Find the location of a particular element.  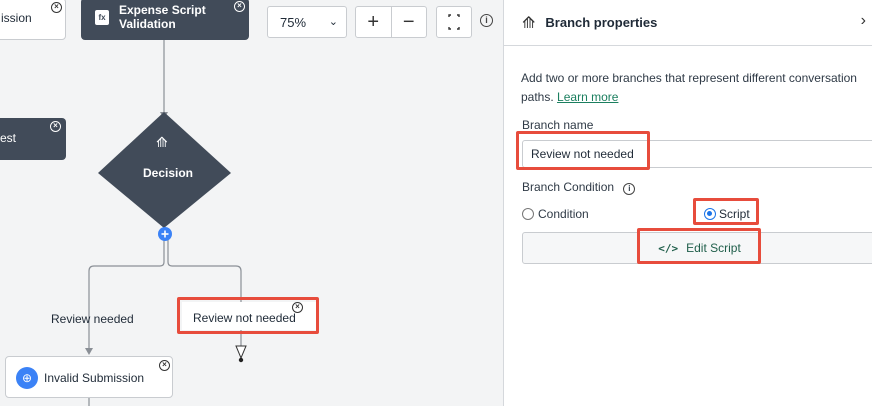

script-icon: fx is located at coordinates (102, 17).